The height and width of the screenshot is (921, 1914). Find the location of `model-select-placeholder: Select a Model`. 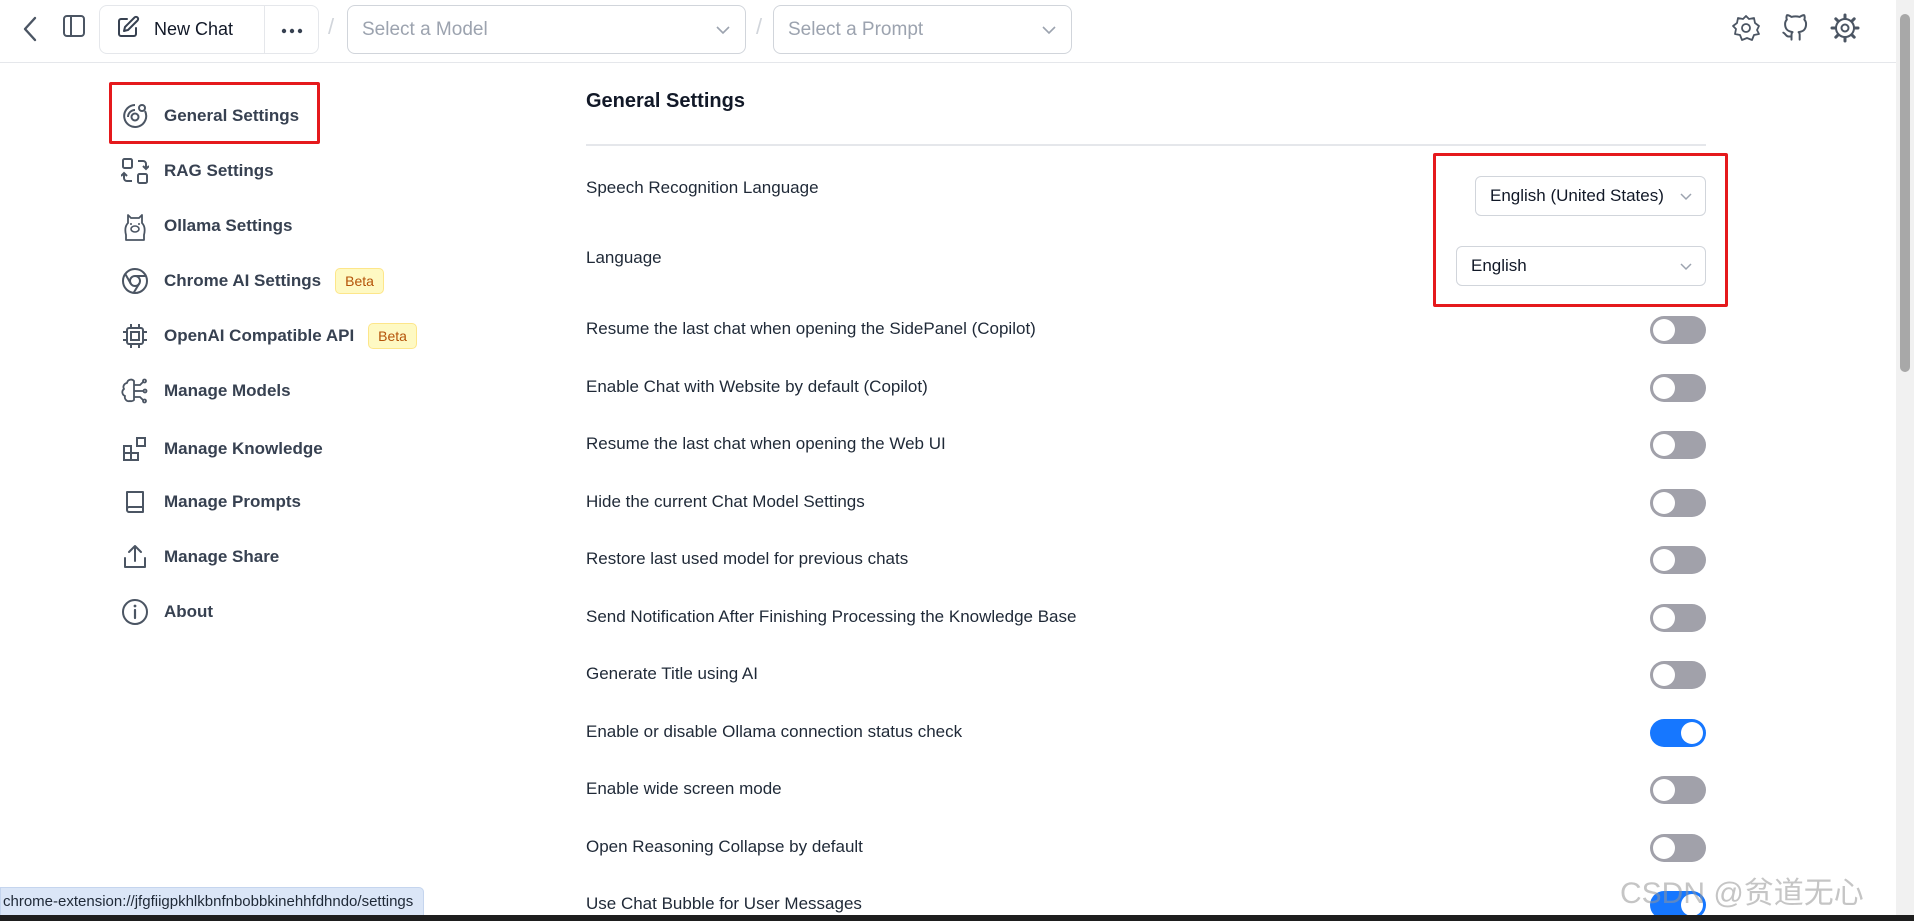

model-select-placeholder: Select a Model is located at coordinates (425, 29).